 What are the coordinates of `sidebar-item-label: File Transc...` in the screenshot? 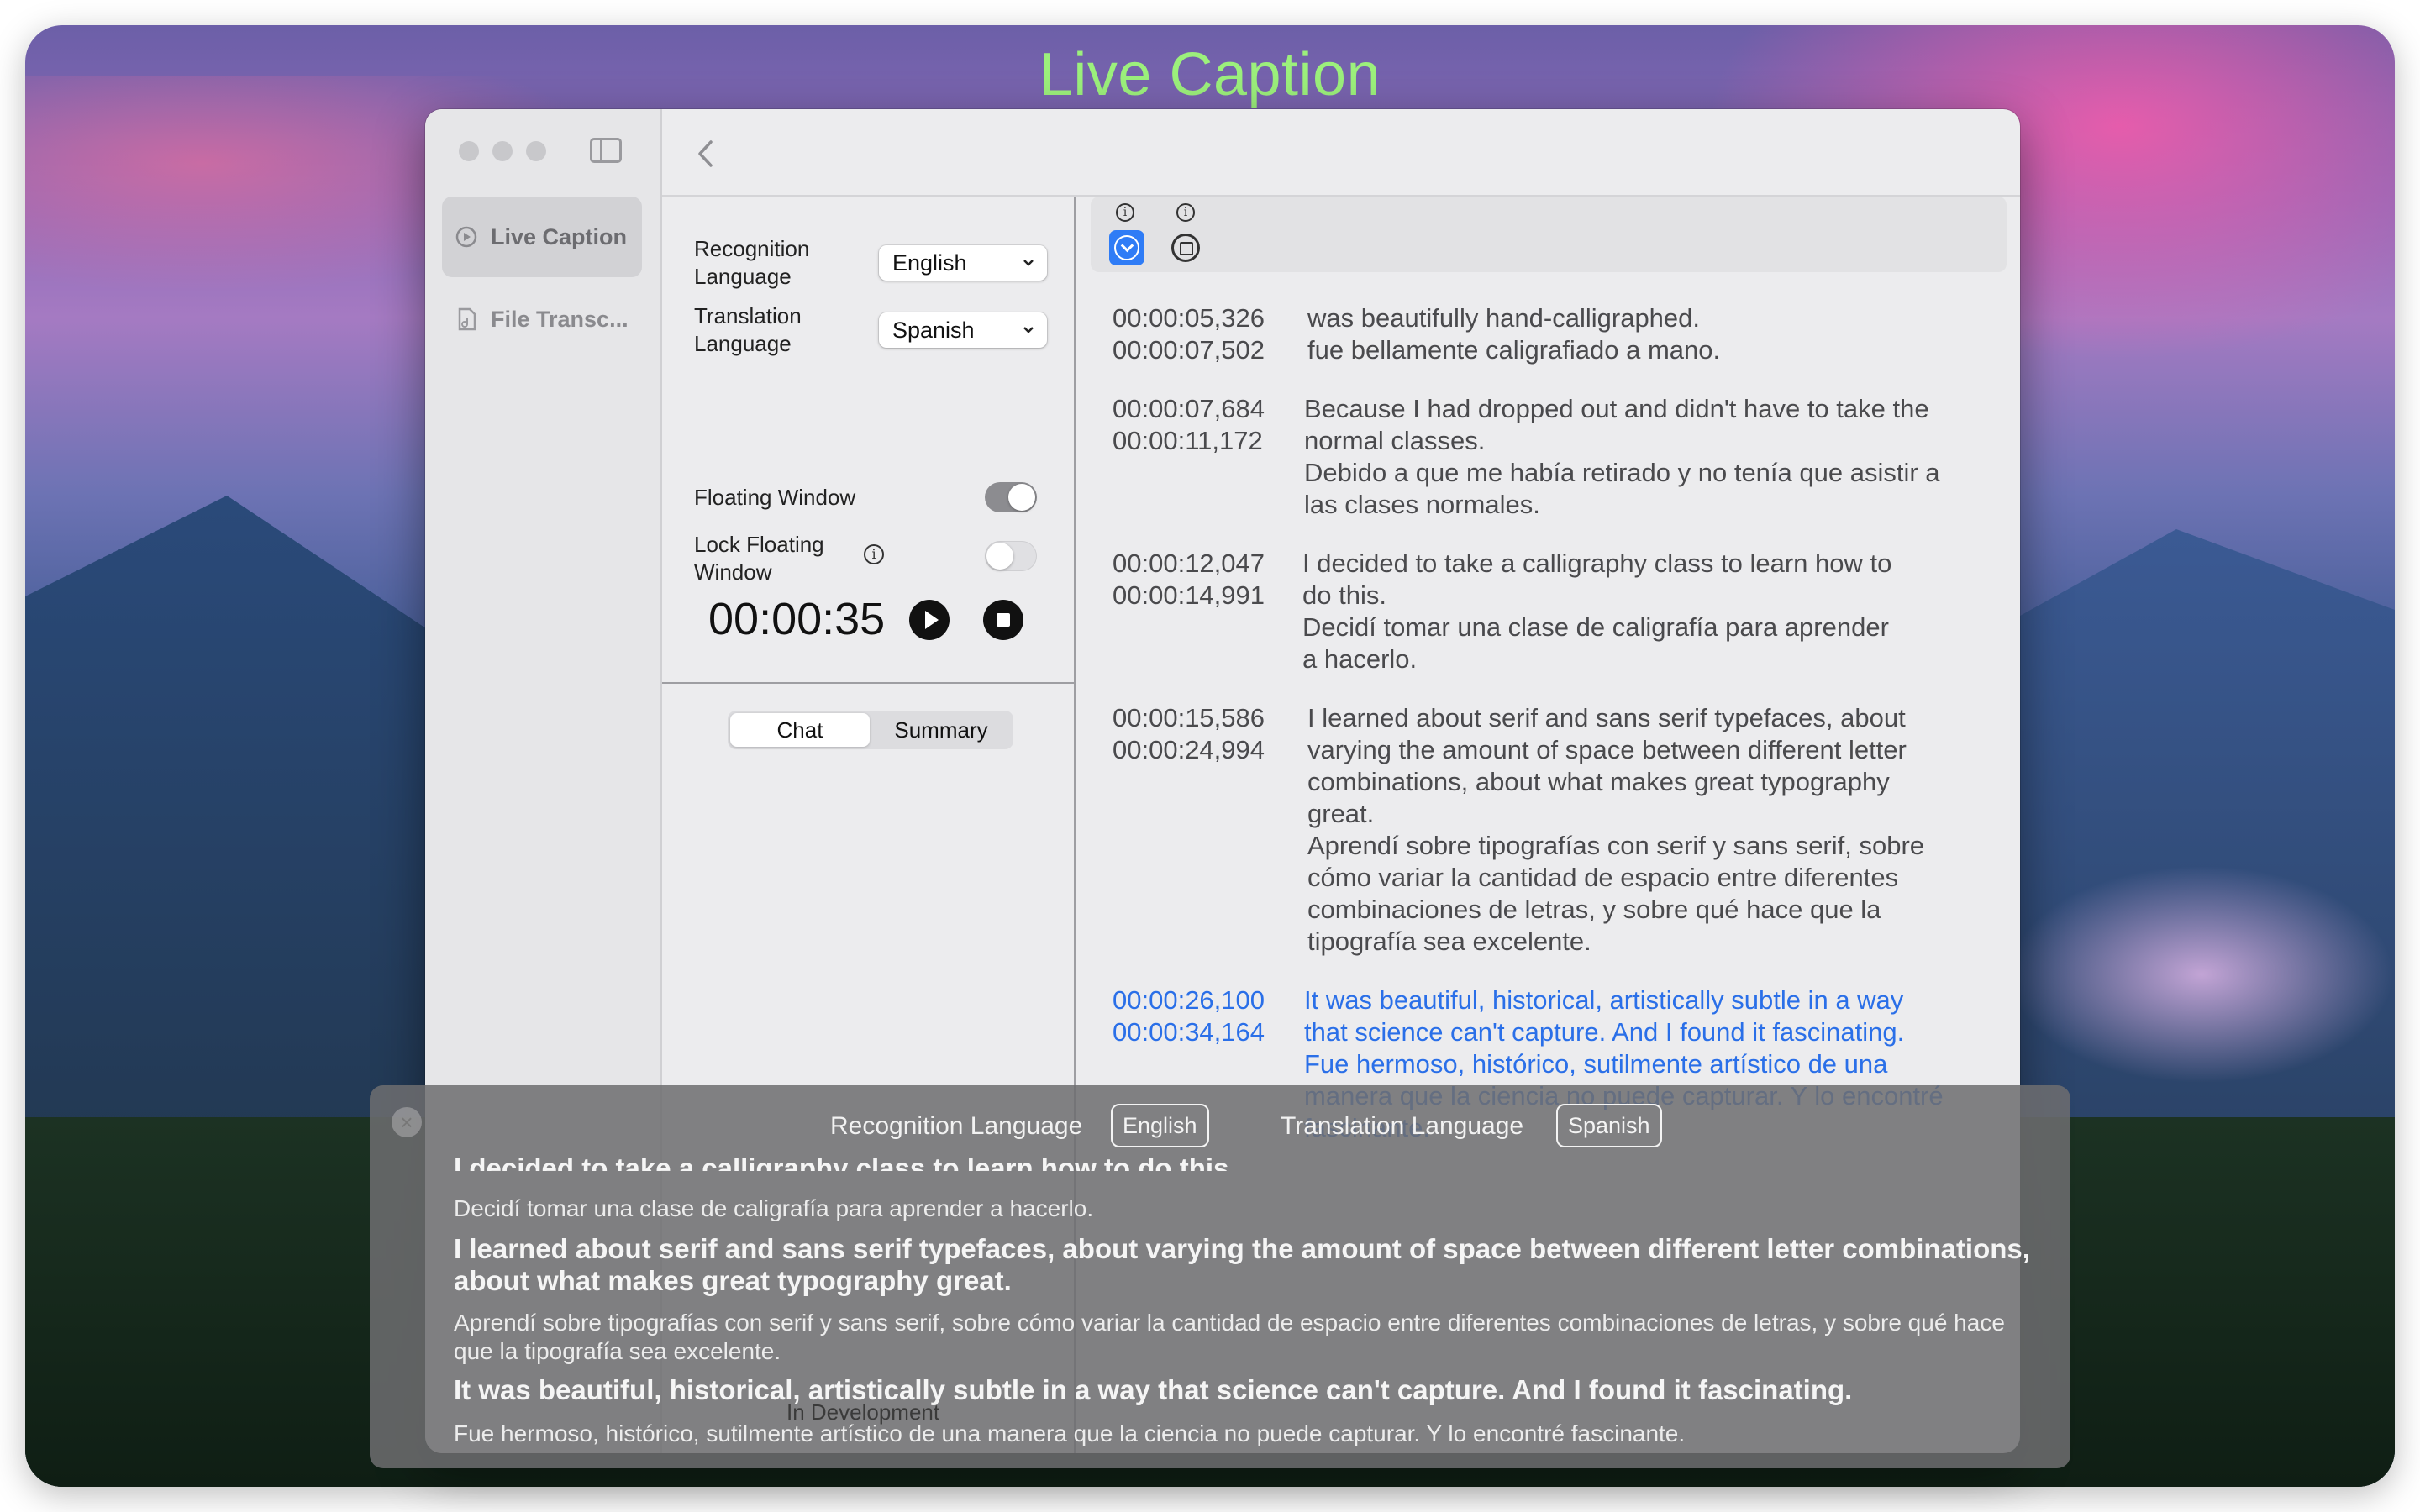 It's located at (560, 319).